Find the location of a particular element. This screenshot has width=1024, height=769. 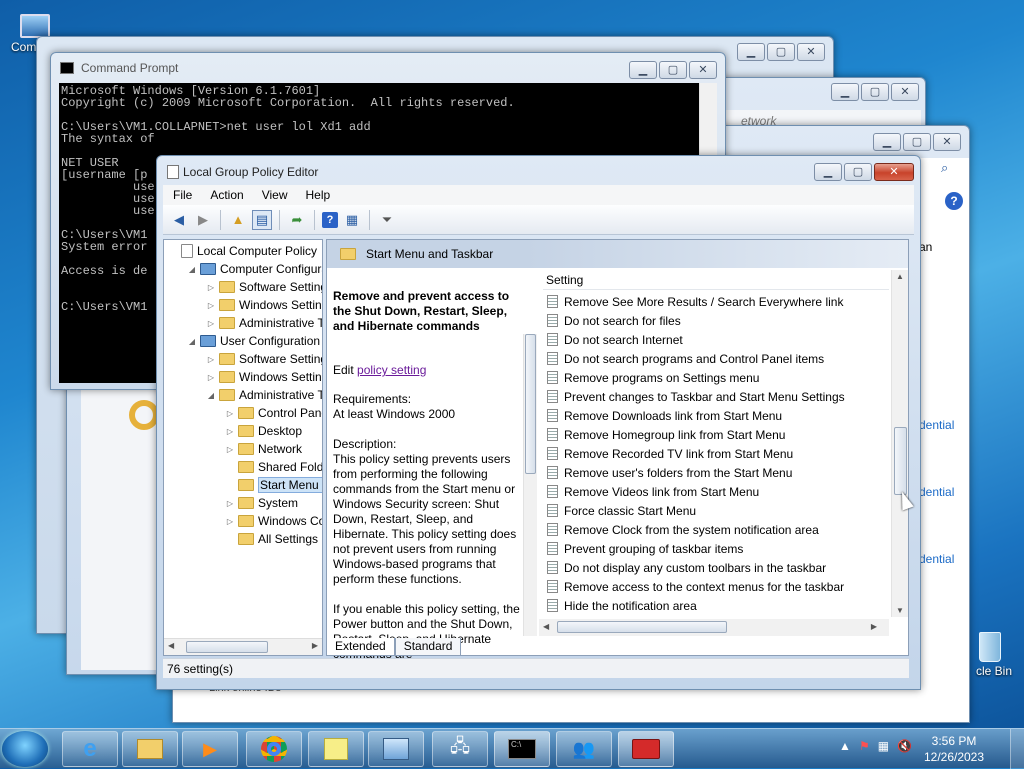

tree-node: ▷ Network is located at coordinates (263, 449).